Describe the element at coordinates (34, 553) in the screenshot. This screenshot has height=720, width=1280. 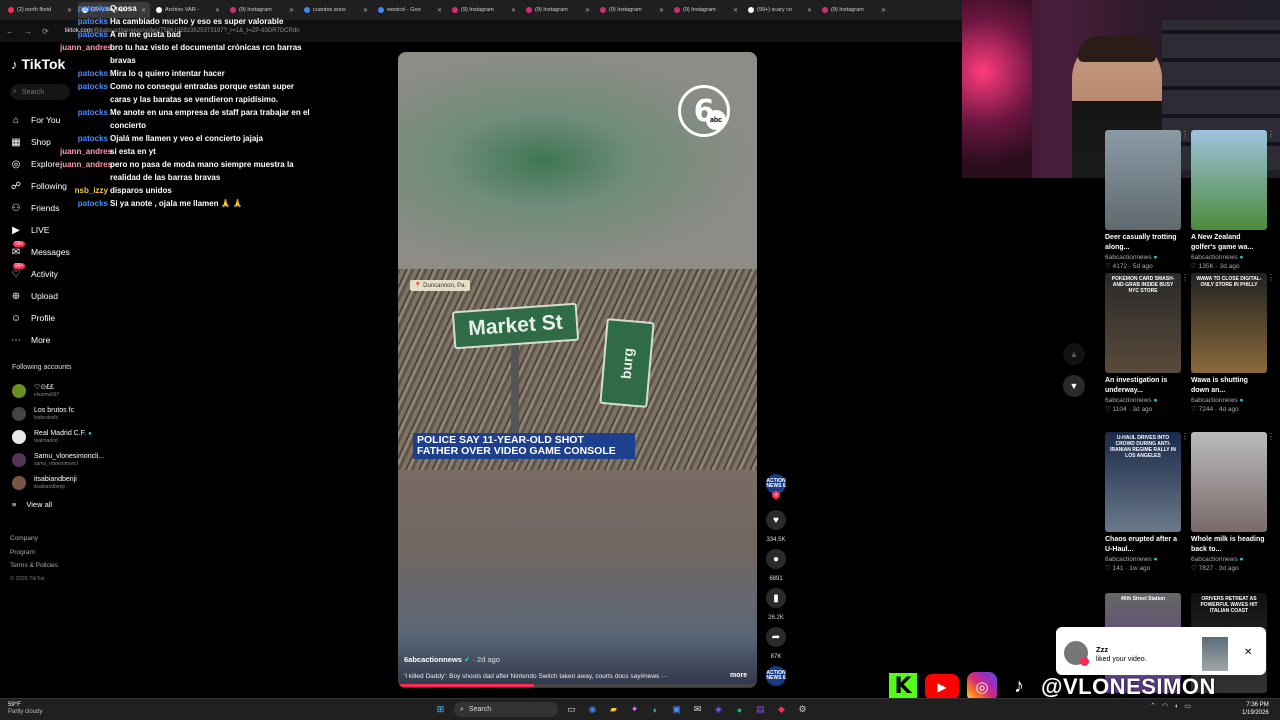
I see `footer-program: Program` at that location.